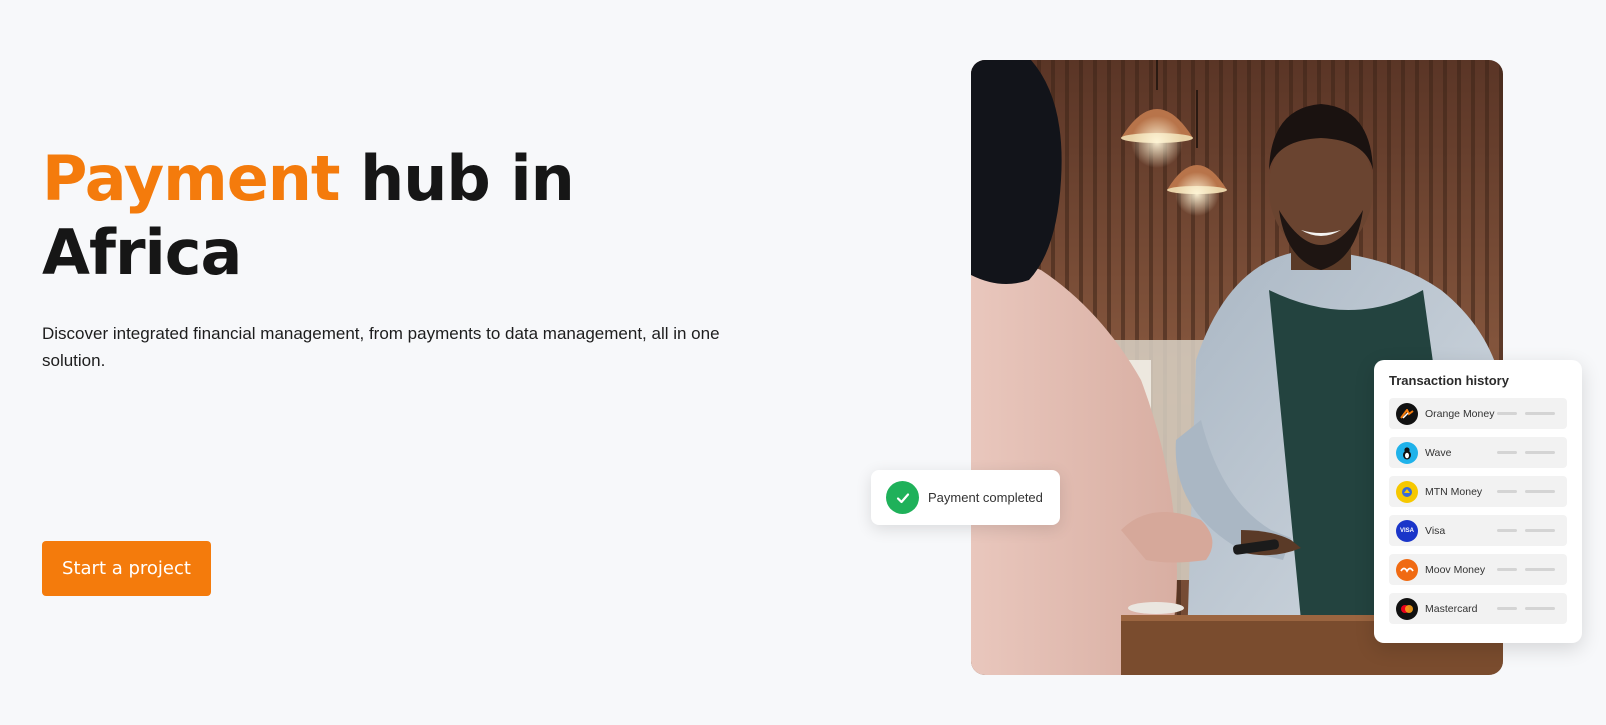 The image size is (1606, 725). I want to click on transaction-row: Wave, so click(1478, 452).